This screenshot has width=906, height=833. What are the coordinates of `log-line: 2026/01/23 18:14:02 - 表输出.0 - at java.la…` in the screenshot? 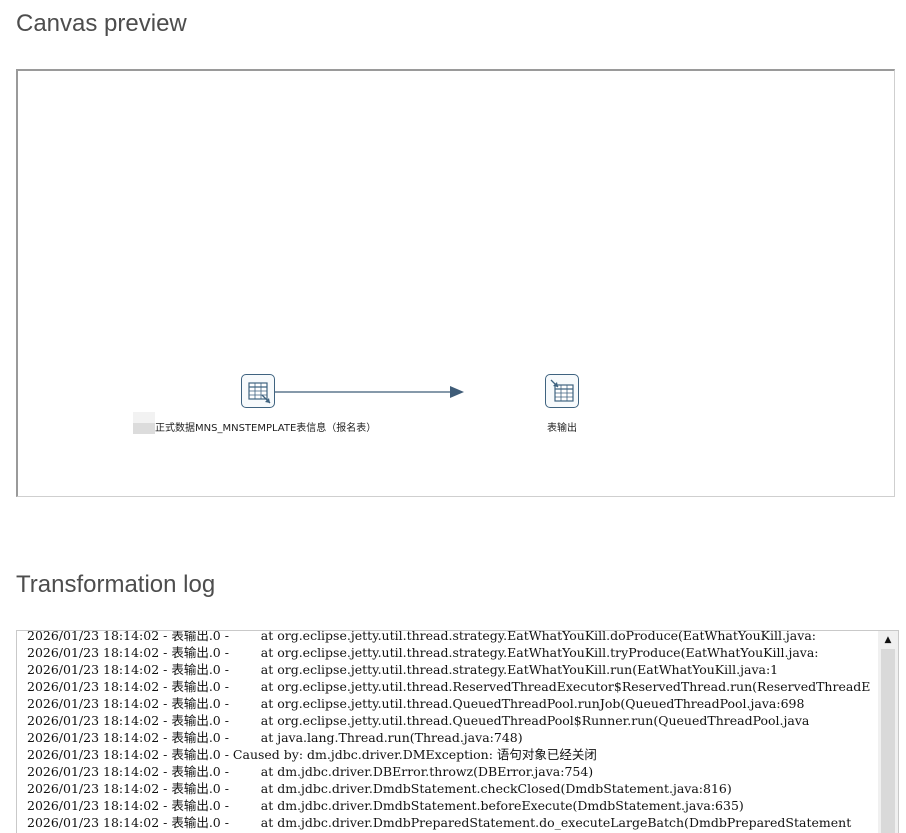 It's located at (275, 737).